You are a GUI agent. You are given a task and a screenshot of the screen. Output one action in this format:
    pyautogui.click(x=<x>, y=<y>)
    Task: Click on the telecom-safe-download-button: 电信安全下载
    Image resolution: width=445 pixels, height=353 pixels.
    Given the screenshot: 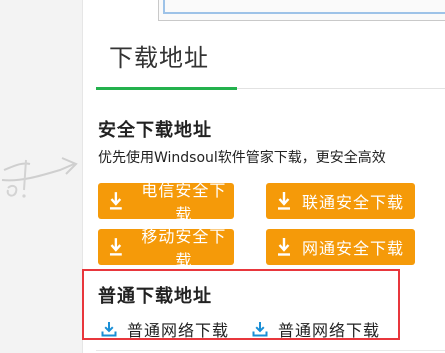 What is the action you would take?
    pyautogui.click(x=166, y=202)
    